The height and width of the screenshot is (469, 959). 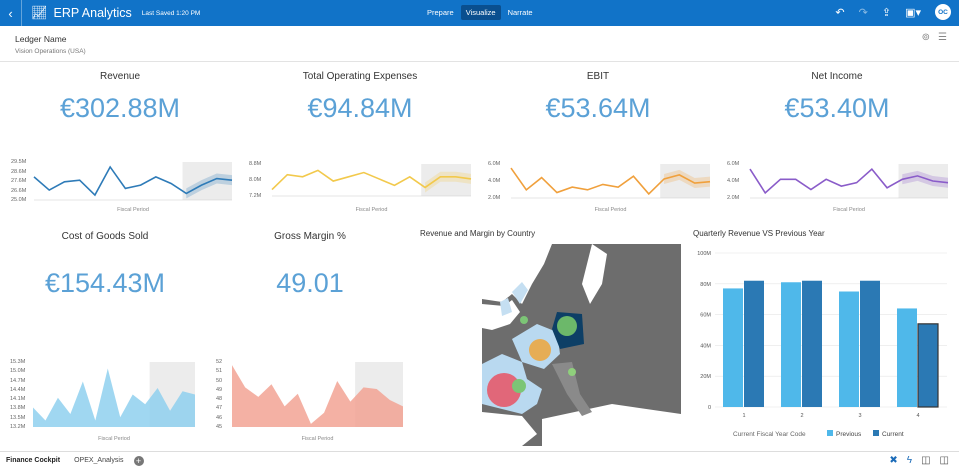 What do you see at coordinates (255, 164) in the screenshot?
I see `y-tick-label: 8.8M` at bounding box center [255, 164].